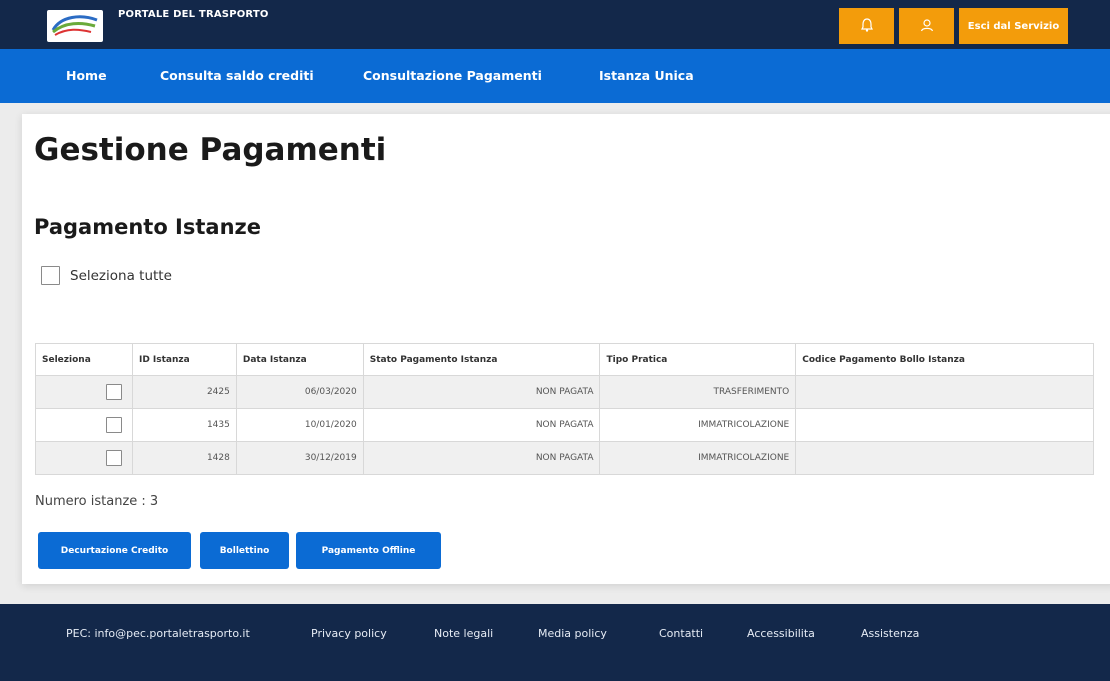 The width and height of the screenshot is (1110, 681). I want to click on footer-link-accessibilita: Accessibilita, so click(781, 633).